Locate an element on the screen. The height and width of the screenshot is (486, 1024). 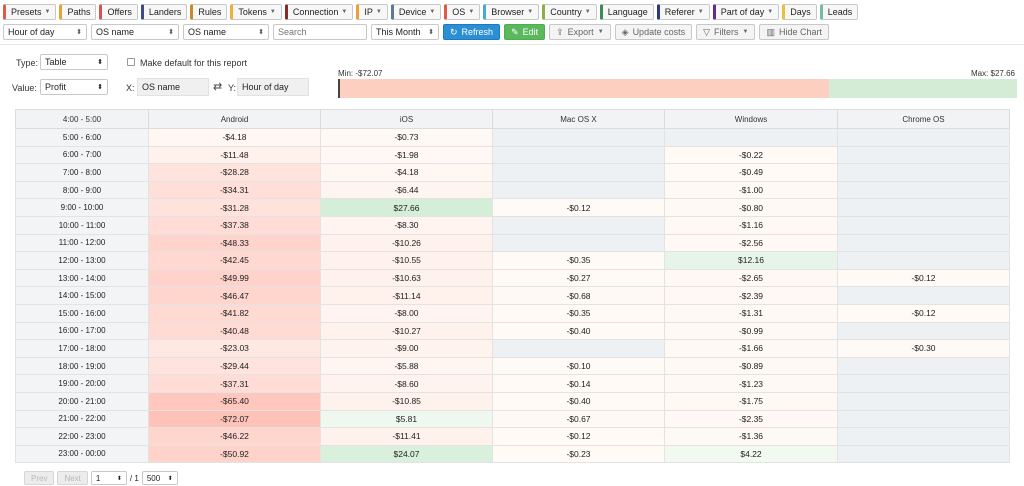
tab-offers: Offers is located at coordinates (118, 12).